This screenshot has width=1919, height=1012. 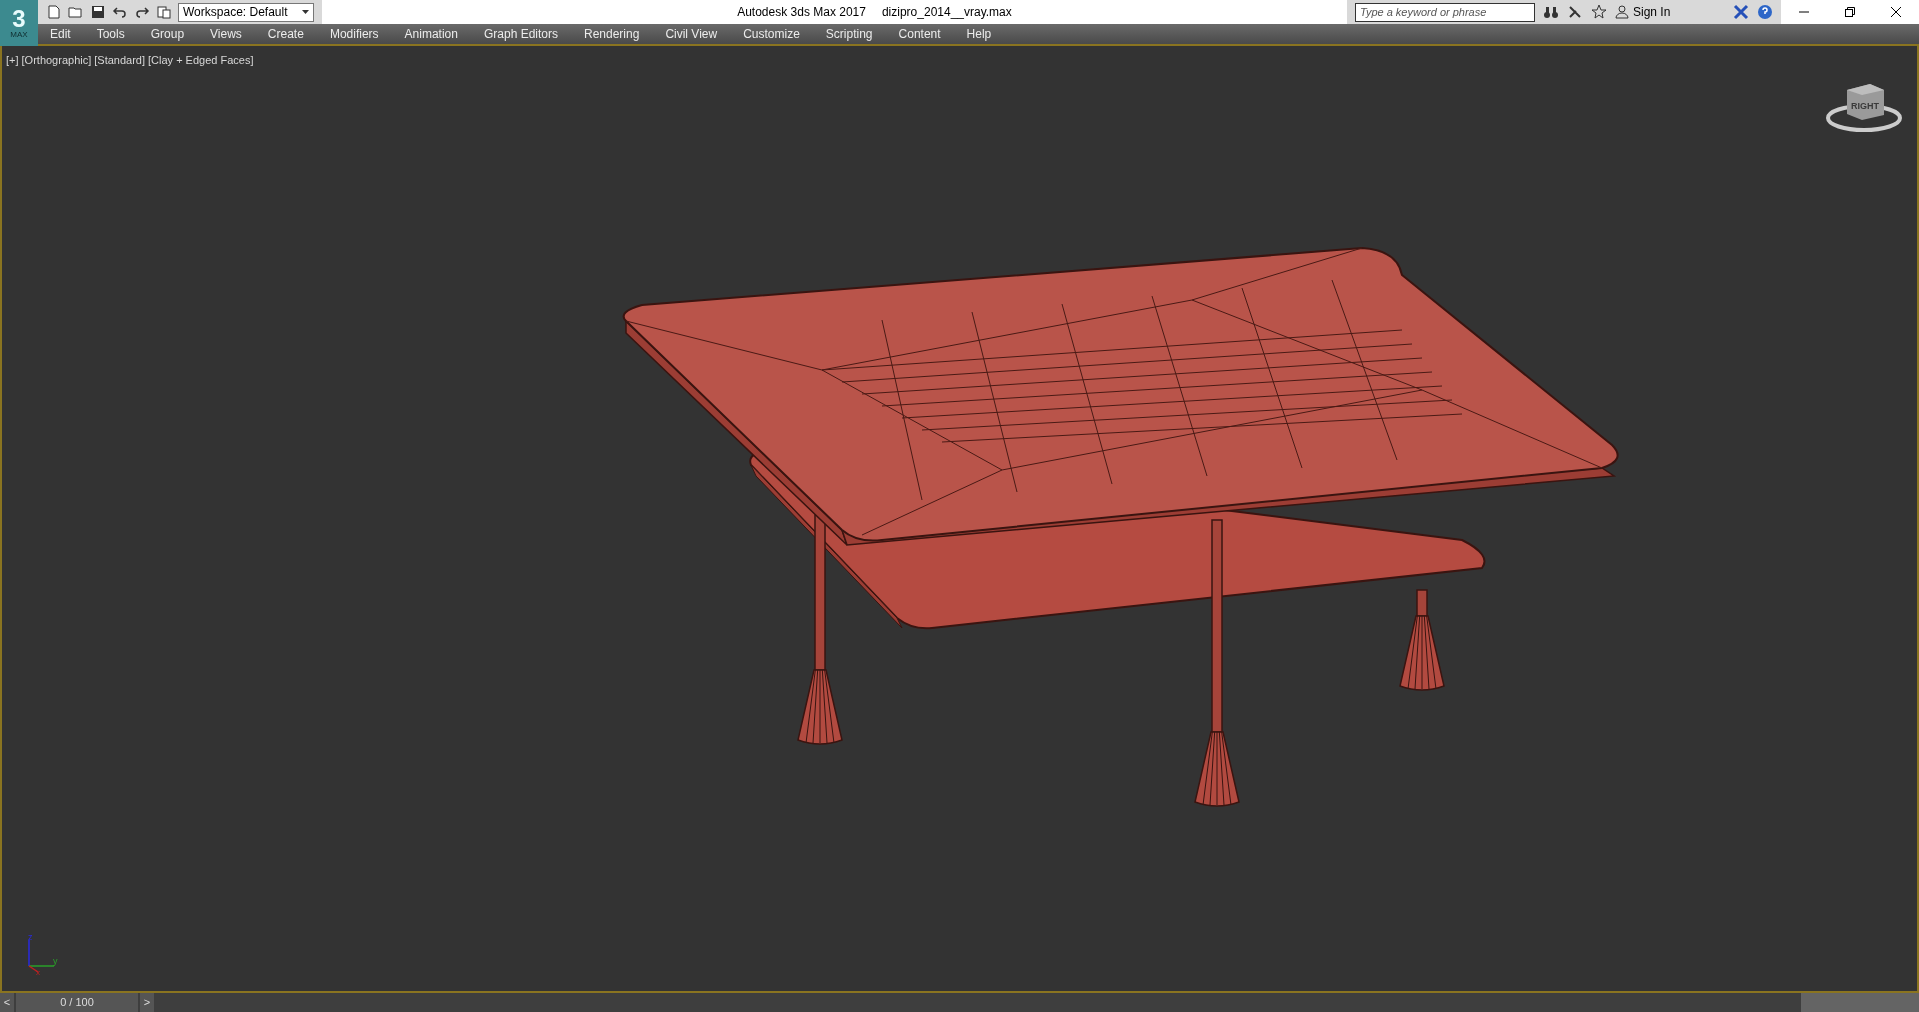 I want to click on viewport-label: [Clay + Edged Faces], so click(x=201, y=60).